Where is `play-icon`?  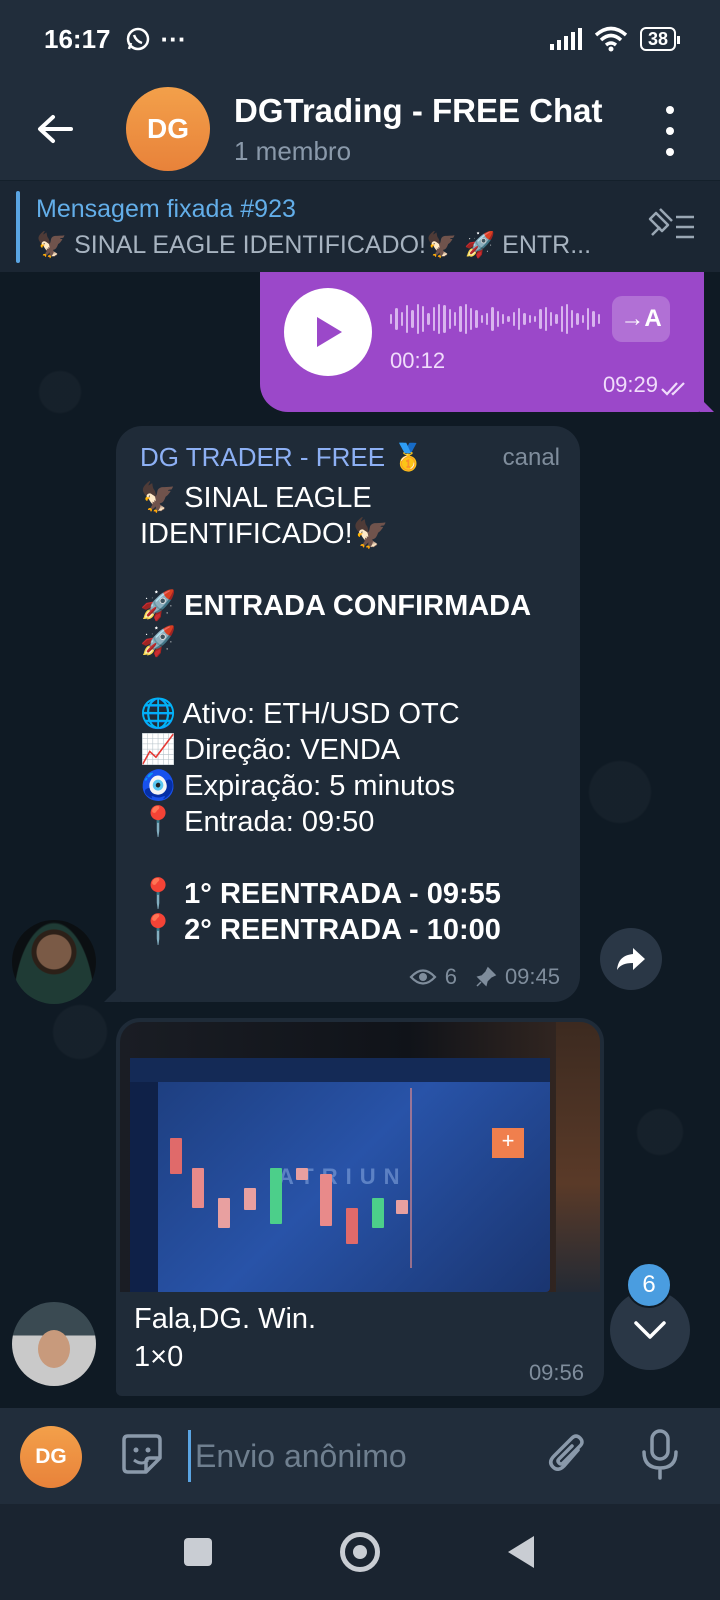
play-icon is located at coordinates (329, 332).